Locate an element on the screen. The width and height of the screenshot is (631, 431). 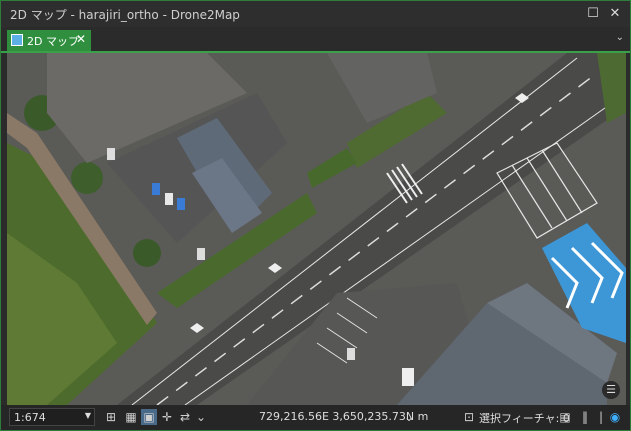
layers-icon: ☰ is located at coordinates (611, 390).